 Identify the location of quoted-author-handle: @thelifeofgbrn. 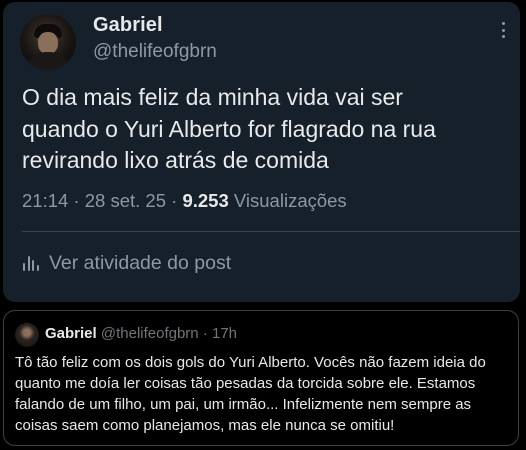
(149, 333).